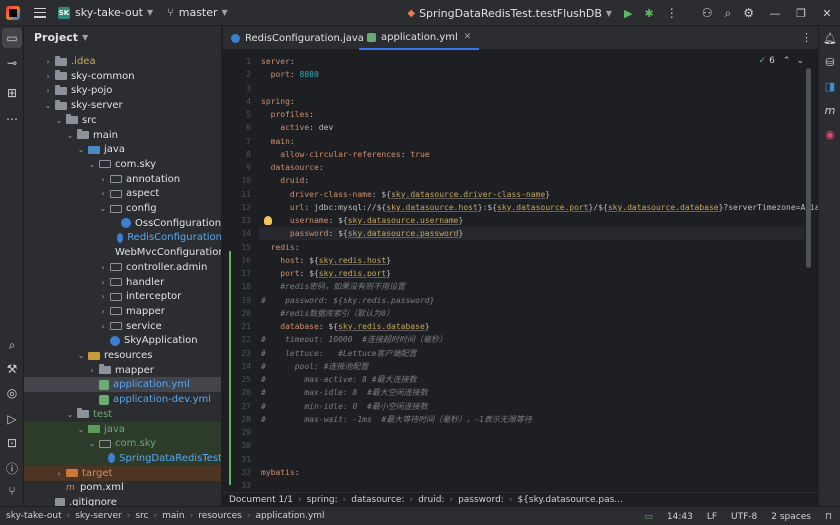 The image size is (840, 525). I want to click on main-menu-icon, so click(40, 12).